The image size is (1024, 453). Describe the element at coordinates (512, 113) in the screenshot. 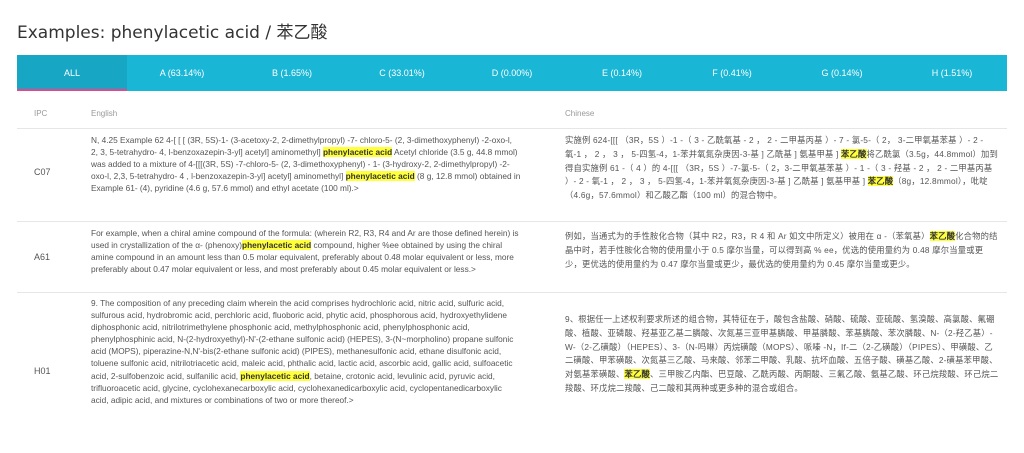

I see `table-header: IPC English Chinese` at that location.